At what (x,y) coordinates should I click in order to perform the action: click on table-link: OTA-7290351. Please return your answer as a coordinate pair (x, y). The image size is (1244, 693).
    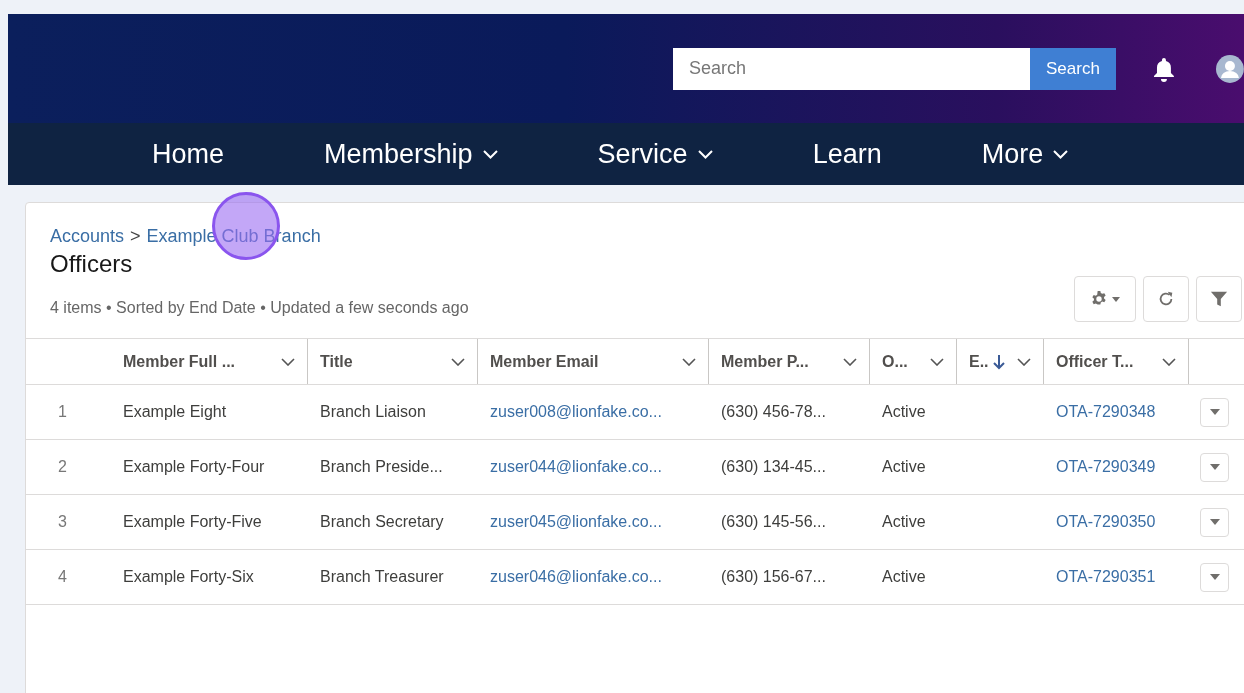
    Looking at the image, I should click on (1106, 576).